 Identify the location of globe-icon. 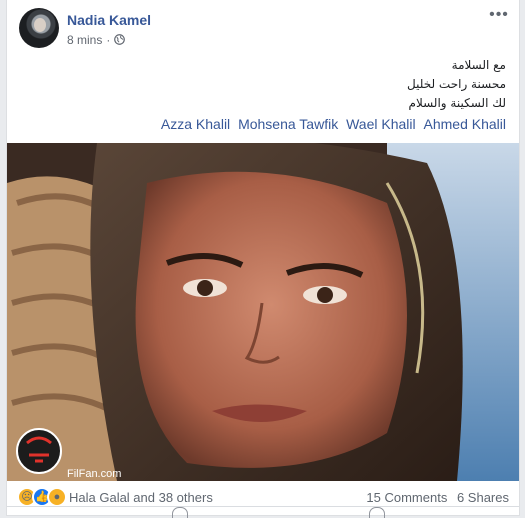
(120, 39).